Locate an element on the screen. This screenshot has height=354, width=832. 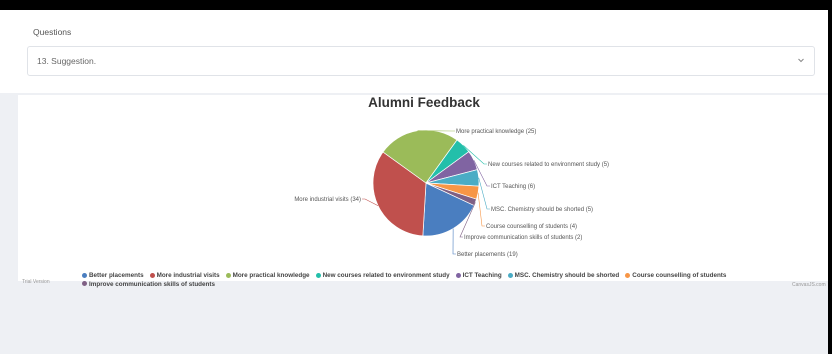
legend-label: Better placements is located at coordinates (116, 275).